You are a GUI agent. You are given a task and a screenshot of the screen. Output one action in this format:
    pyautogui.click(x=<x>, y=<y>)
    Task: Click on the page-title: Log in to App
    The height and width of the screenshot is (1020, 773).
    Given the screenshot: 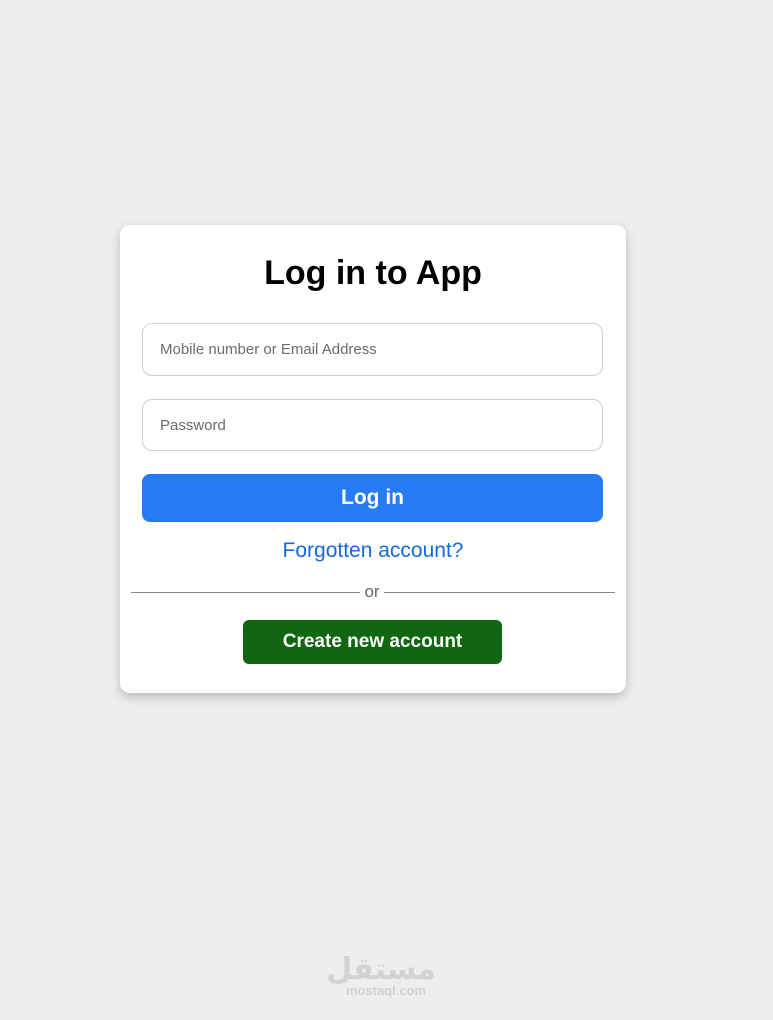 What is the action you would take?
    pyautogui.click(x=373, y=273)
    